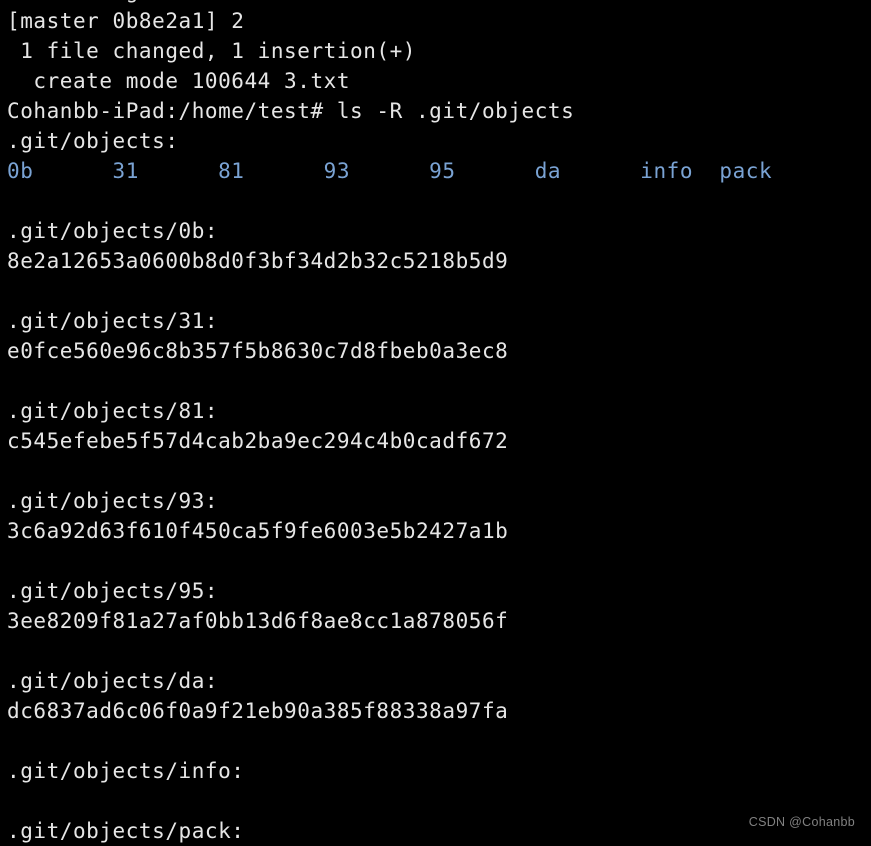 This screenshot has width=871, height=846. Describe the element at coordinates (258, 351) in the screenshot. I see `object-hash-31: e0fce560e96c8b357f5b8630c7d8fbeb0a3ec8` at that location.